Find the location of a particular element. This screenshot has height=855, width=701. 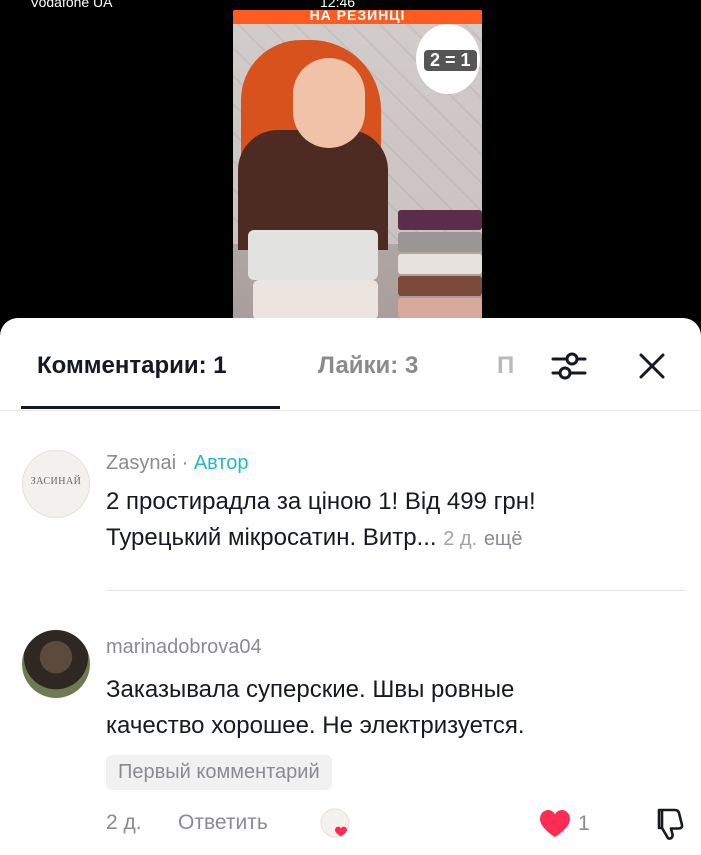

comment-username: Zasynai · Автор is located at coordinates (177, 463).